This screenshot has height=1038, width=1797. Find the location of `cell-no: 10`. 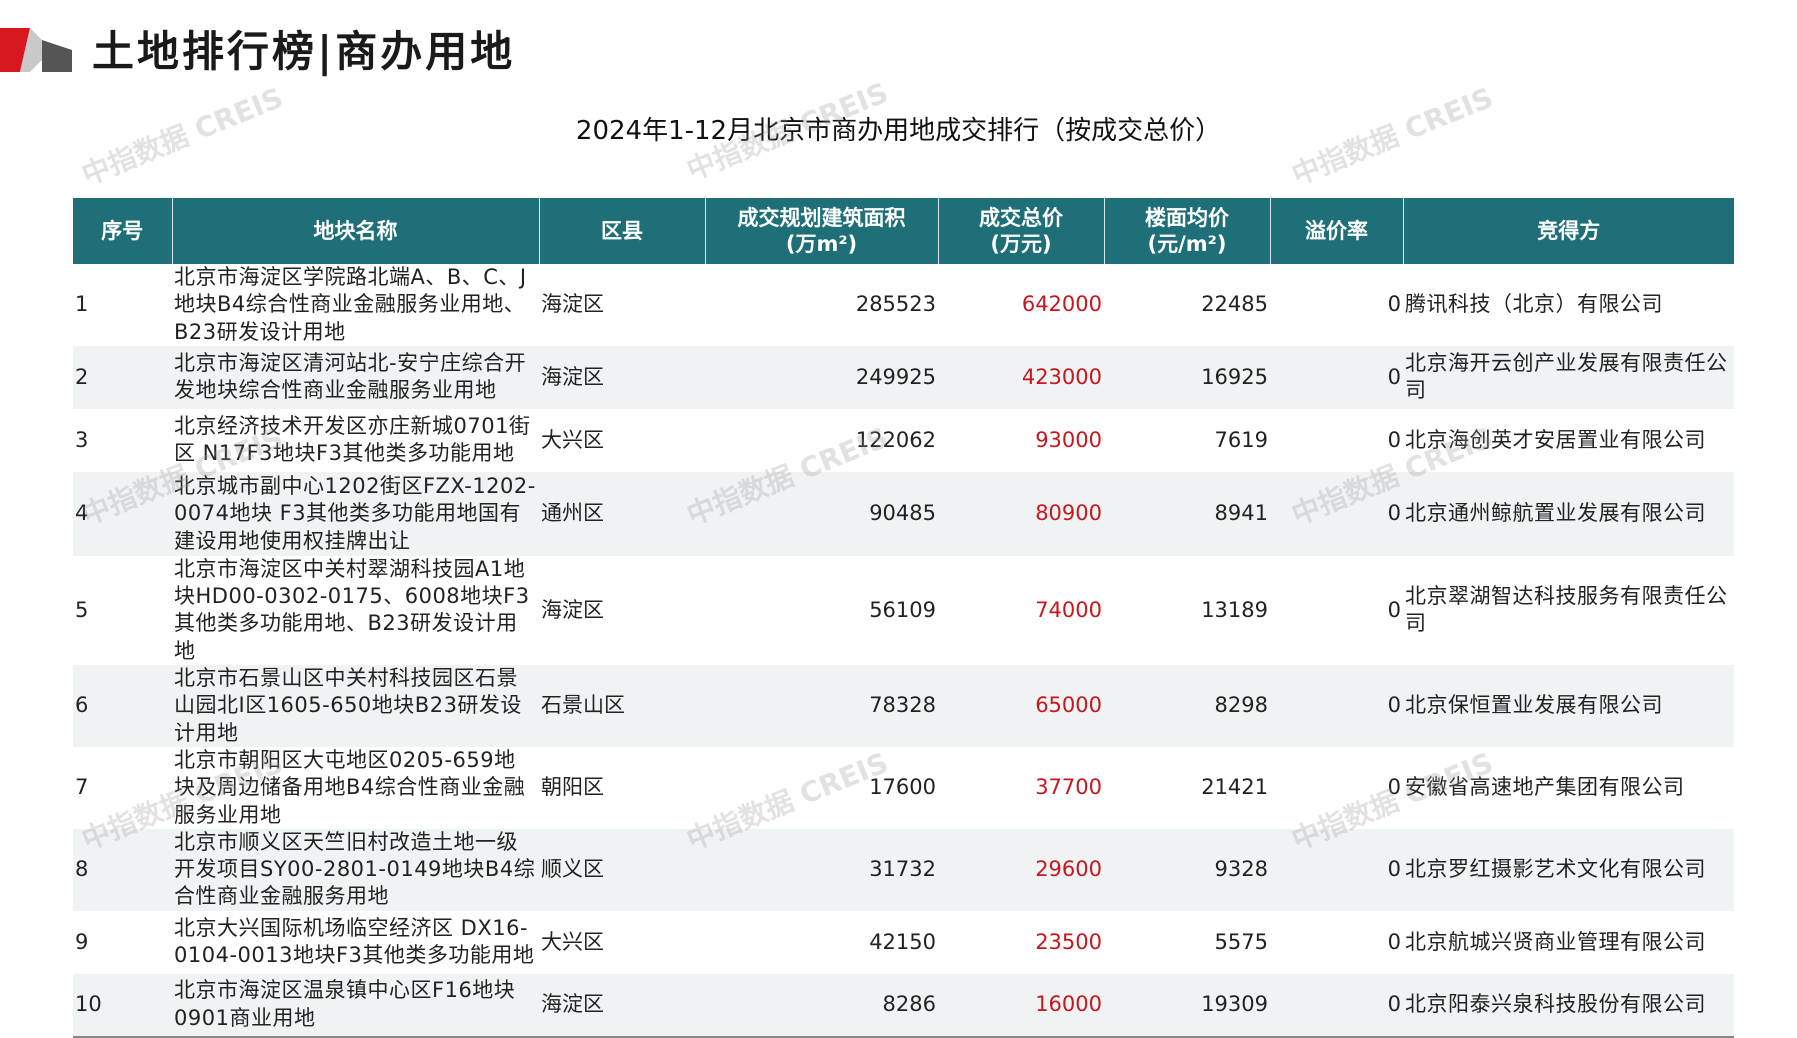

cell-no: 10 is located at coordinates (122, 1005).